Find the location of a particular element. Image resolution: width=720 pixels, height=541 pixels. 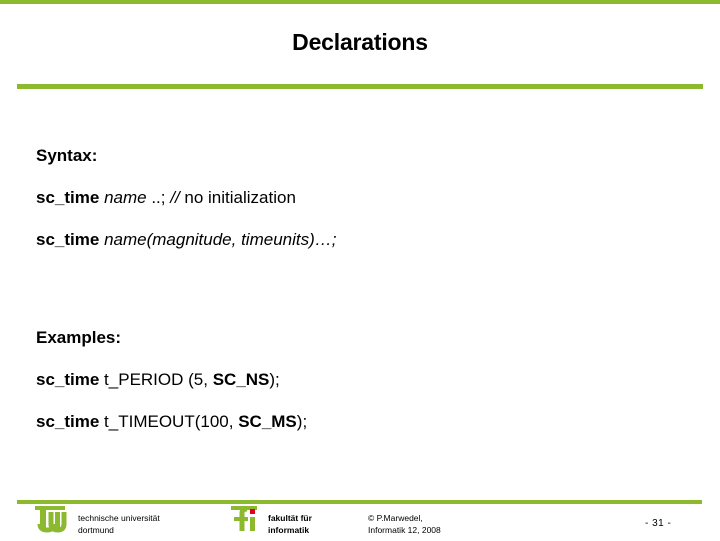

footer-university-line1: technische universität is located at coordinates (119, 518).